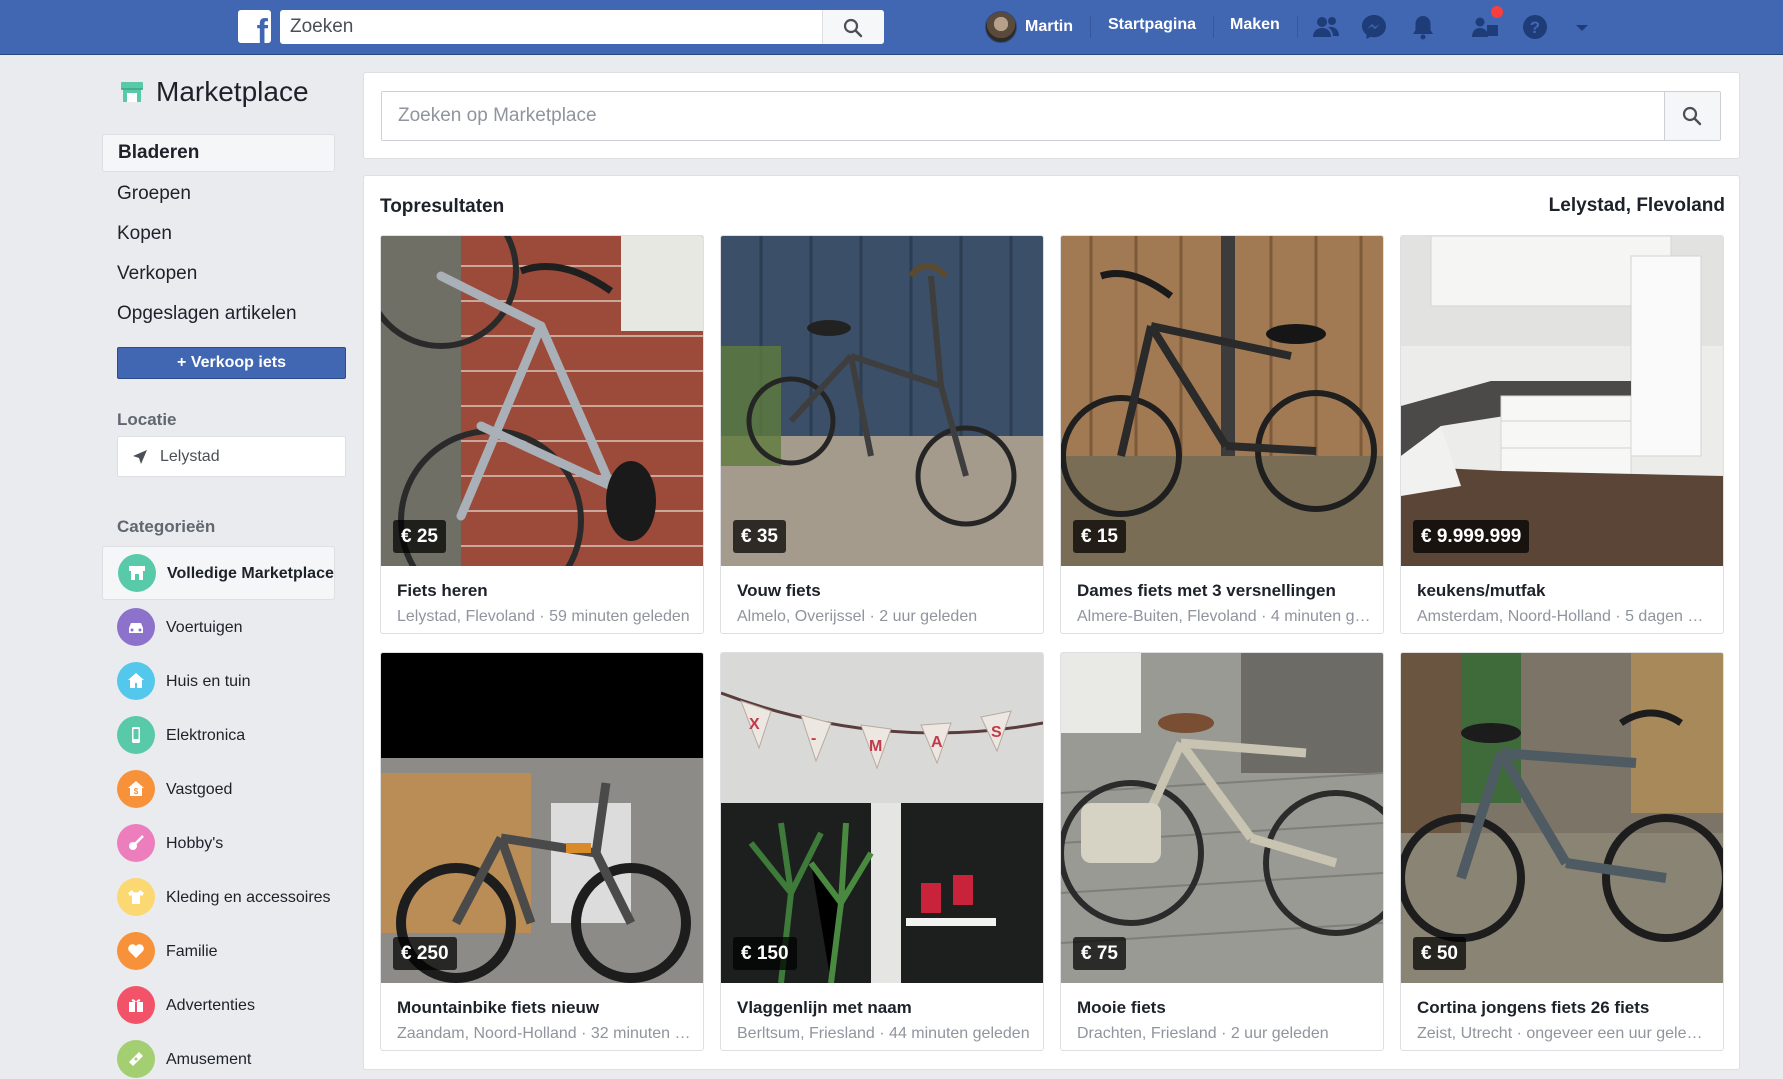 This screenshot has width=1783, height=1079. What do you see at coordinates (779, 590) in the screenshot?
I see `listing-title: Vouw fiets` at bounding box center [779, 590].